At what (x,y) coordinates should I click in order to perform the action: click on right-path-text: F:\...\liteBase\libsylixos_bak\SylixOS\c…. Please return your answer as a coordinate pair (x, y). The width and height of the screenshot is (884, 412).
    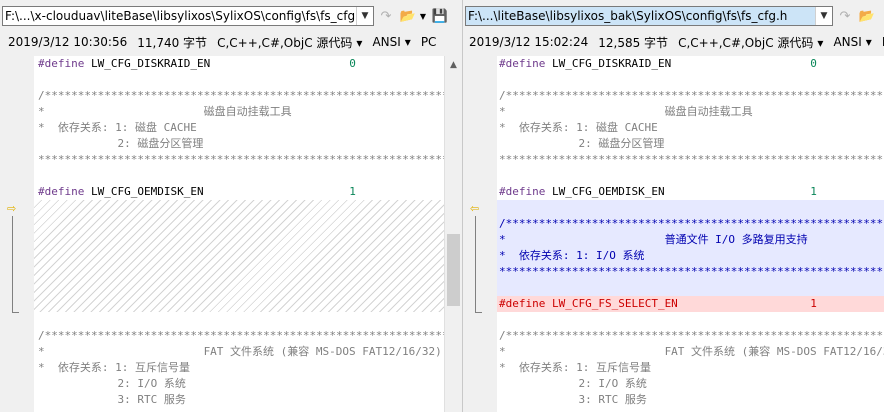
    Looking at the image, I should click on (640, 16).